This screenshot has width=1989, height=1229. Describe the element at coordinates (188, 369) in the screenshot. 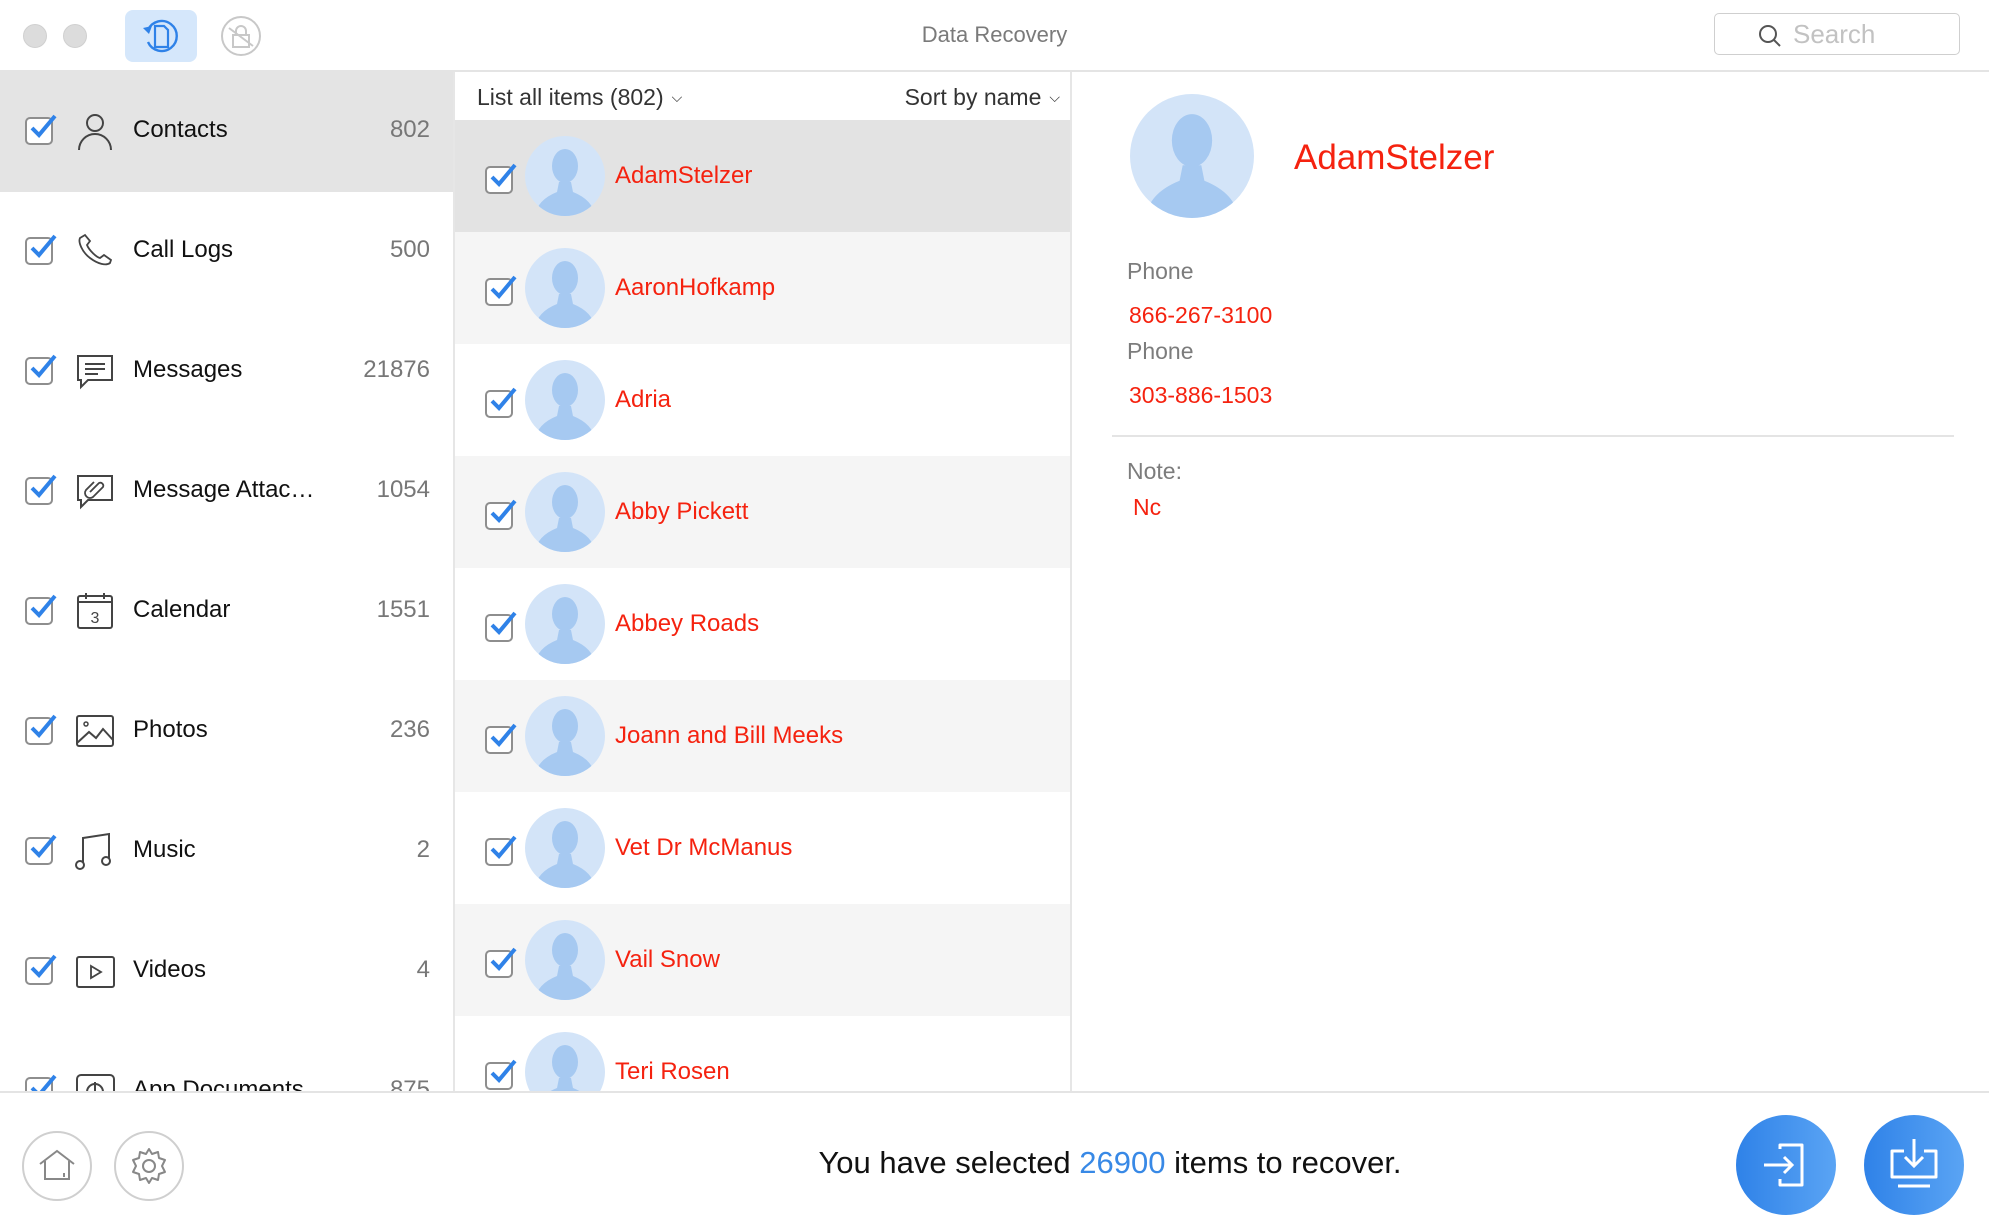

I see `sidebar-item-label: Messages` at that location.